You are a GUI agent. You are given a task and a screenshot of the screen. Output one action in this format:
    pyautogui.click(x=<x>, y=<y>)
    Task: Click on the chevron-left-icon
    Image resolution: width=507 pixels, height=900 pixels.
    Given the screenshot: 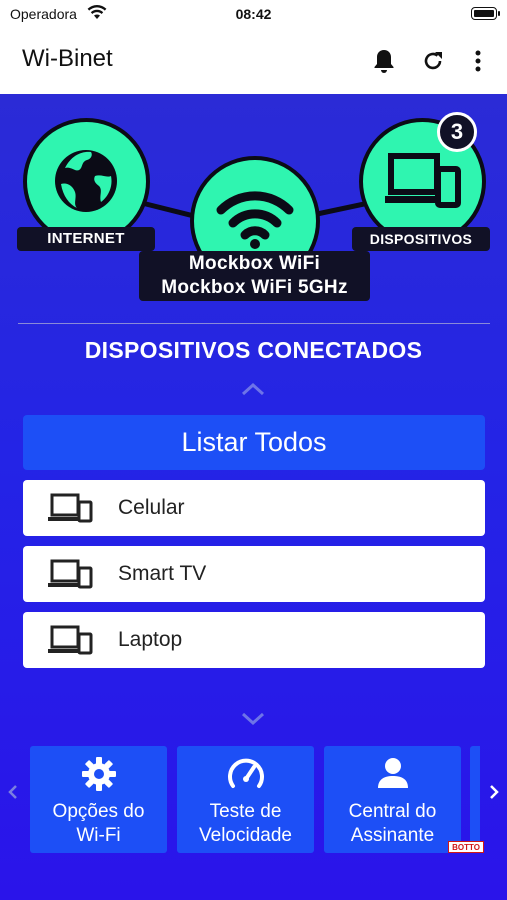 What is the action you would take?
    pyautogui.click(x=12, y=792)
    